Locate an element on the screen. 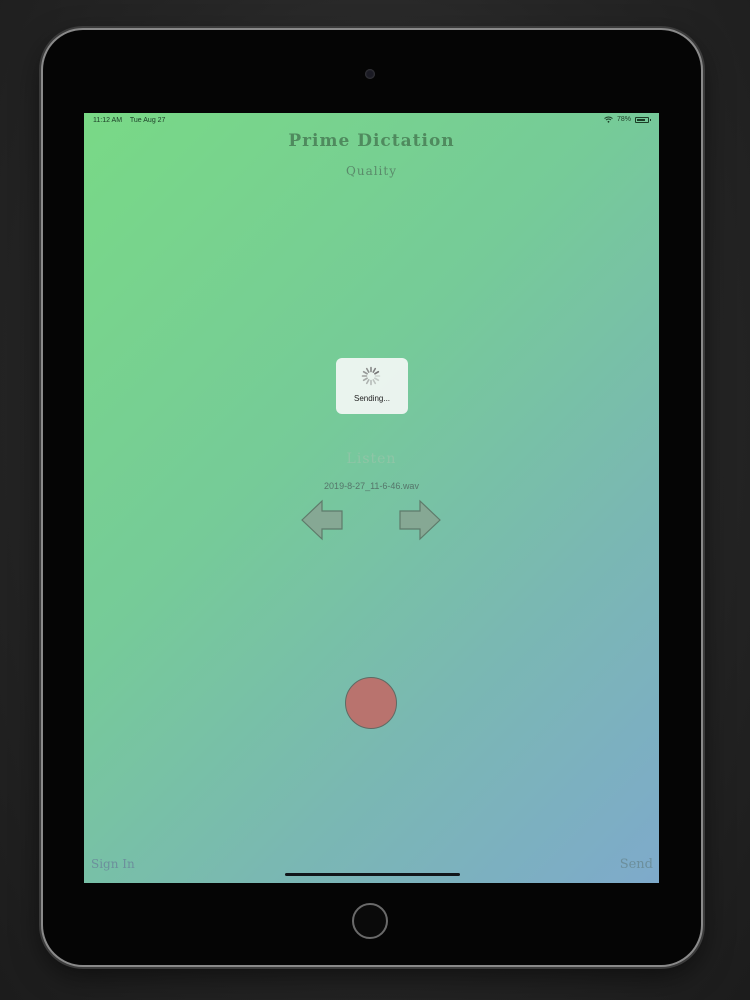 The image size is (750, 1000). status-right: 78% is located at coordinates (627, 119).